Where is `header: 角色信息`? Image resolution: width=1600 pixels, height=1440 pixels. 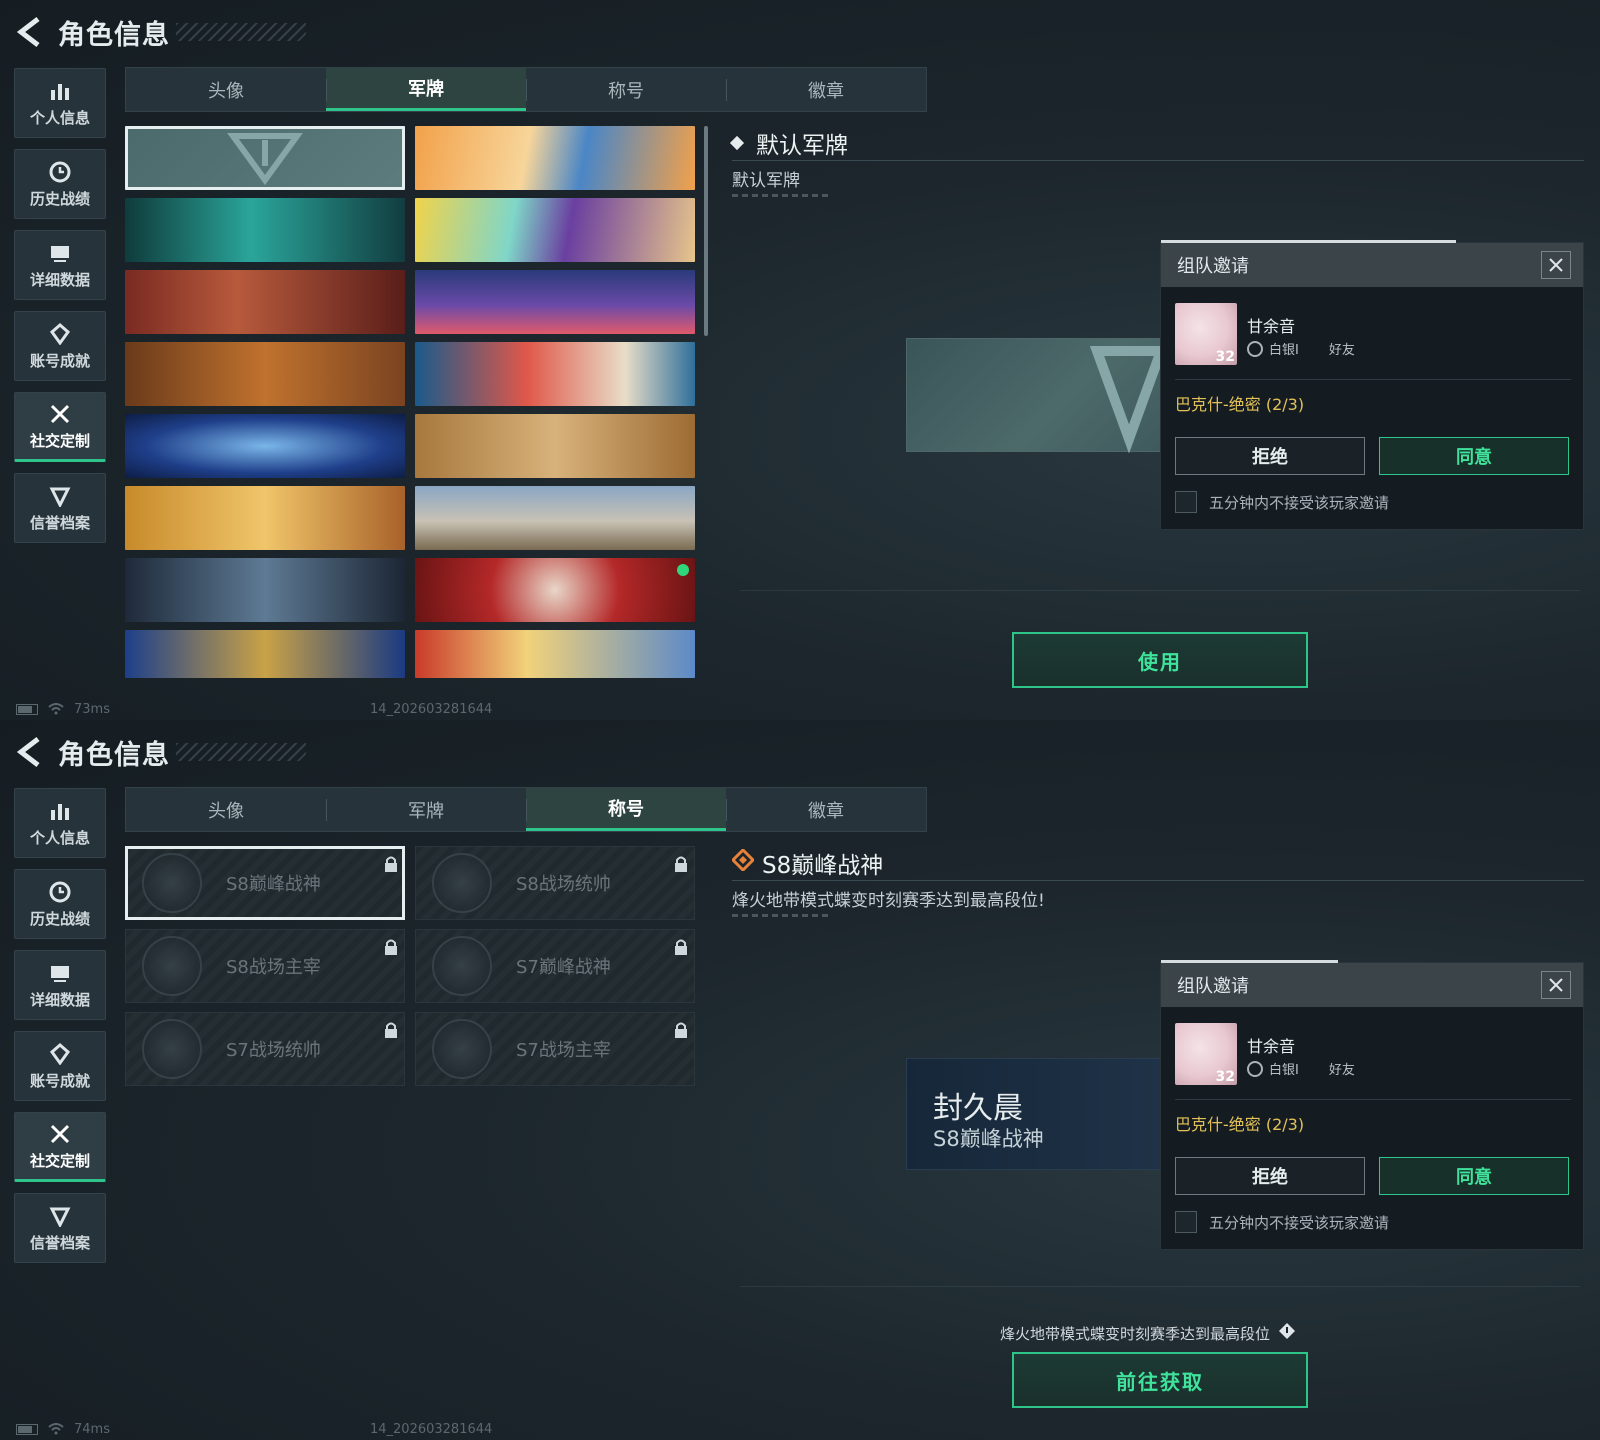
header: 角色信息 is located at coordinates (160, 752).